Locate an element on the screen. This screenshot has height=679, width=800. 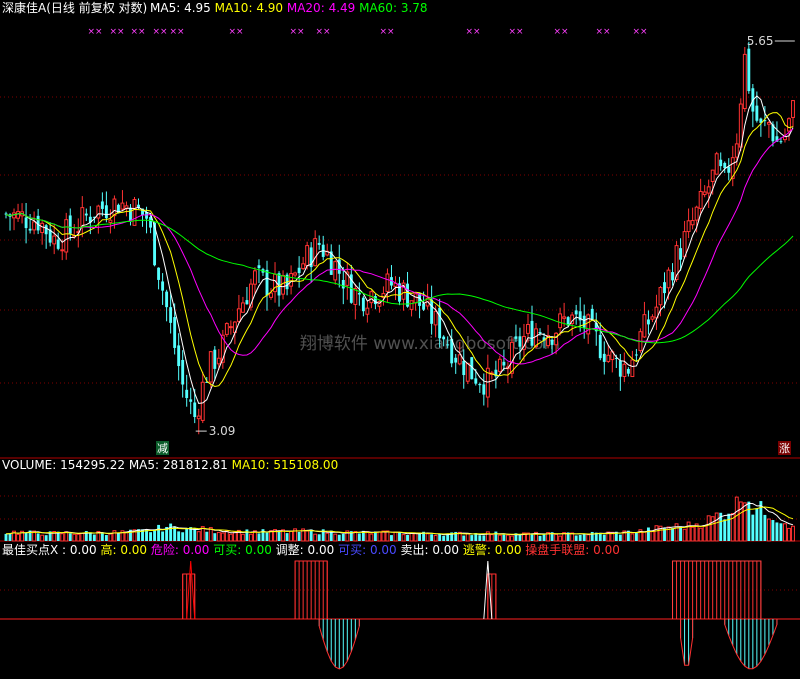
volume-label-2: MA10: is located at coordinates (253, 465).